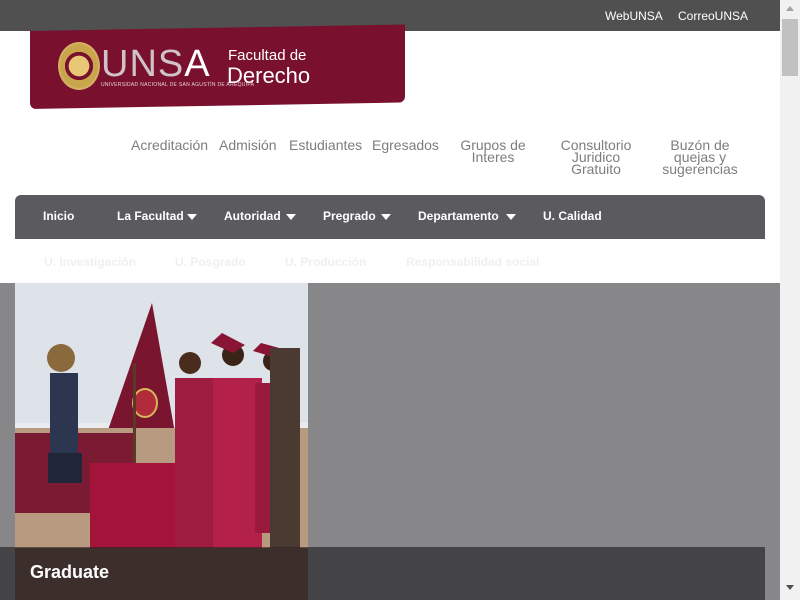 The image size is (800, 600). What do you see at coordinates (267, 55) in the screenshot?
I see `faculty-name-line1: Facultad de` at bounding box center [267, 55].